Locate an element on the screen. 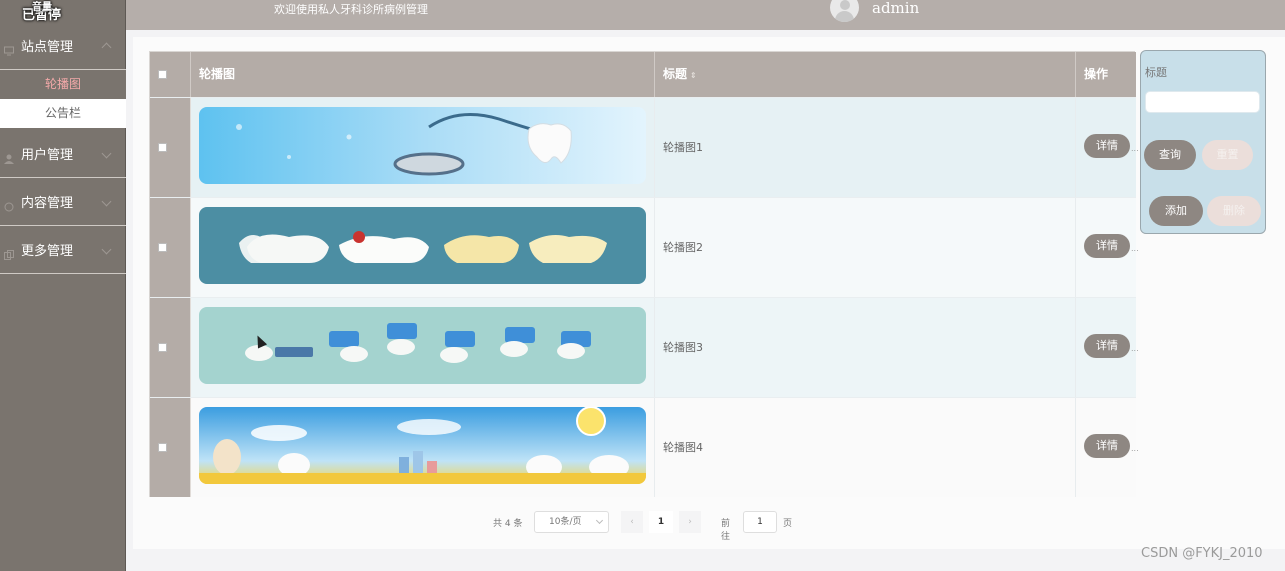 This screenshot has width=1285, height=571. banner-image-cartoon-sky is located at coordinates (422, 445).